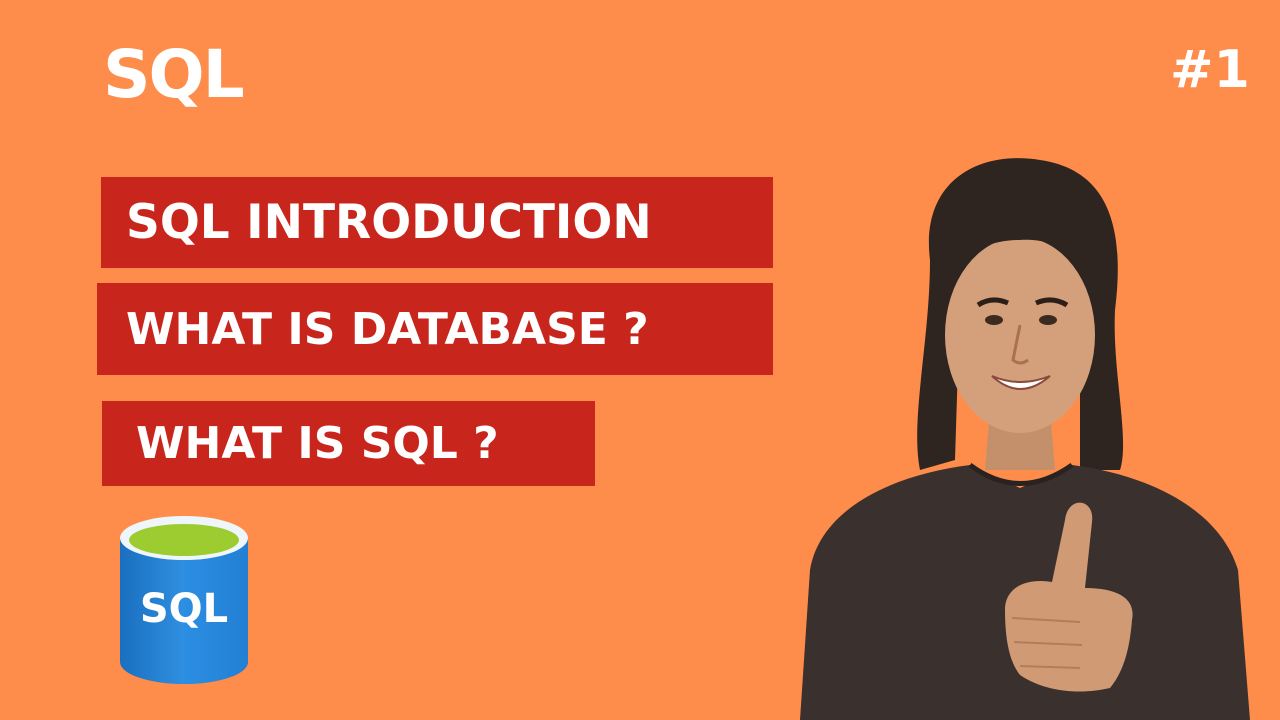 The height and width of the screenshot is (720, 1280). I want to click on sql-logo-text: SQL, so click(174, 74).